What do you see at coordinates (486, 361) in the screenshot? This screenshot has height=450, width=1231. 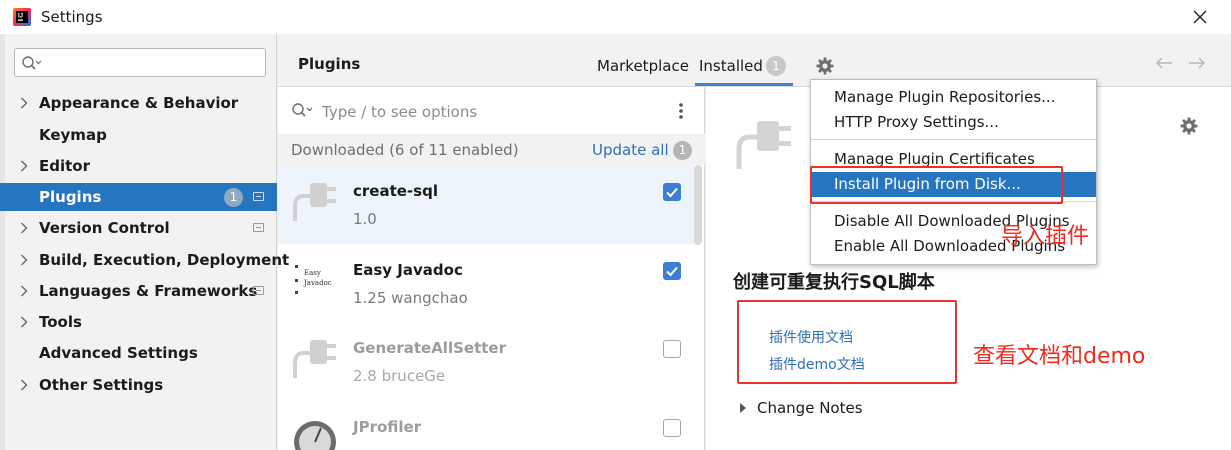 I see `plugin-list-item: GenerateAllSetter 2.8 bruceGe` at bounding box center [486, 361].